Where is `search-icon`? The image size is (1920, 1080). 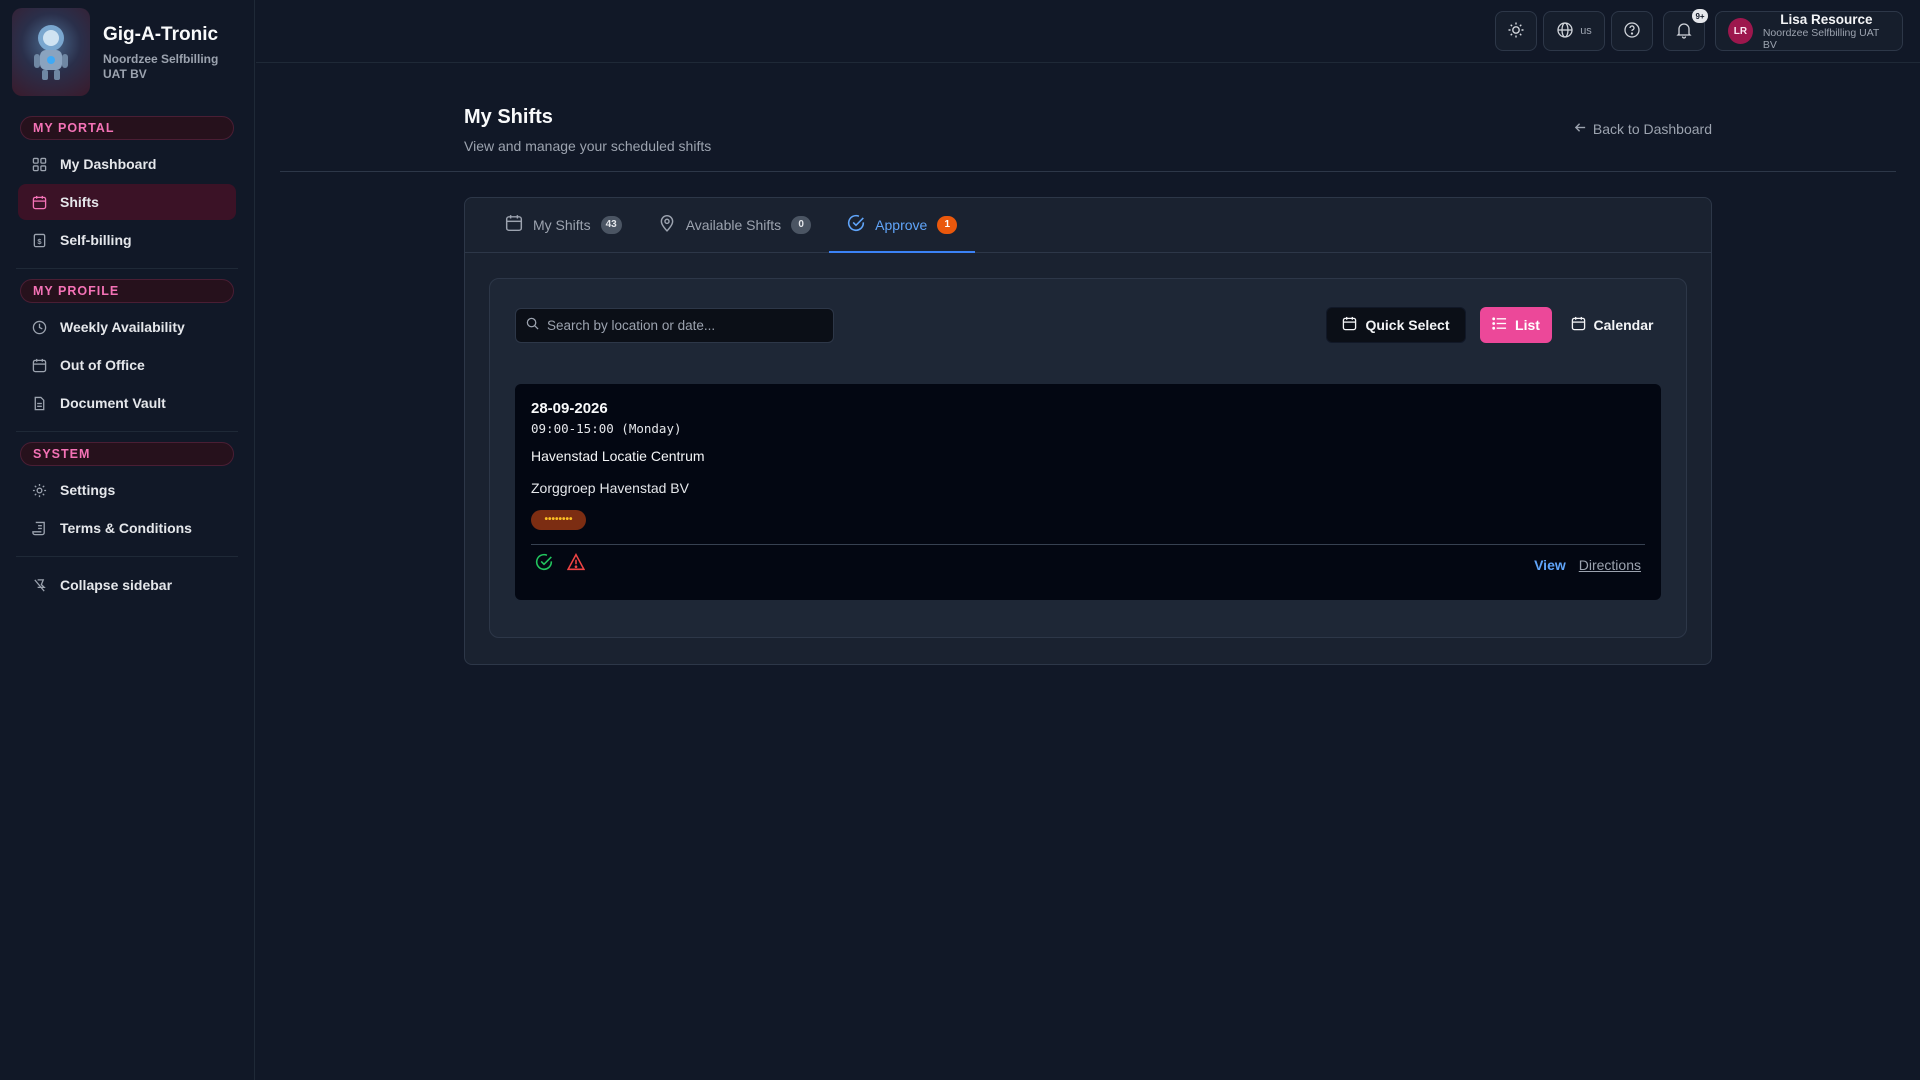 search-icon is located at coordinates (532, 326).